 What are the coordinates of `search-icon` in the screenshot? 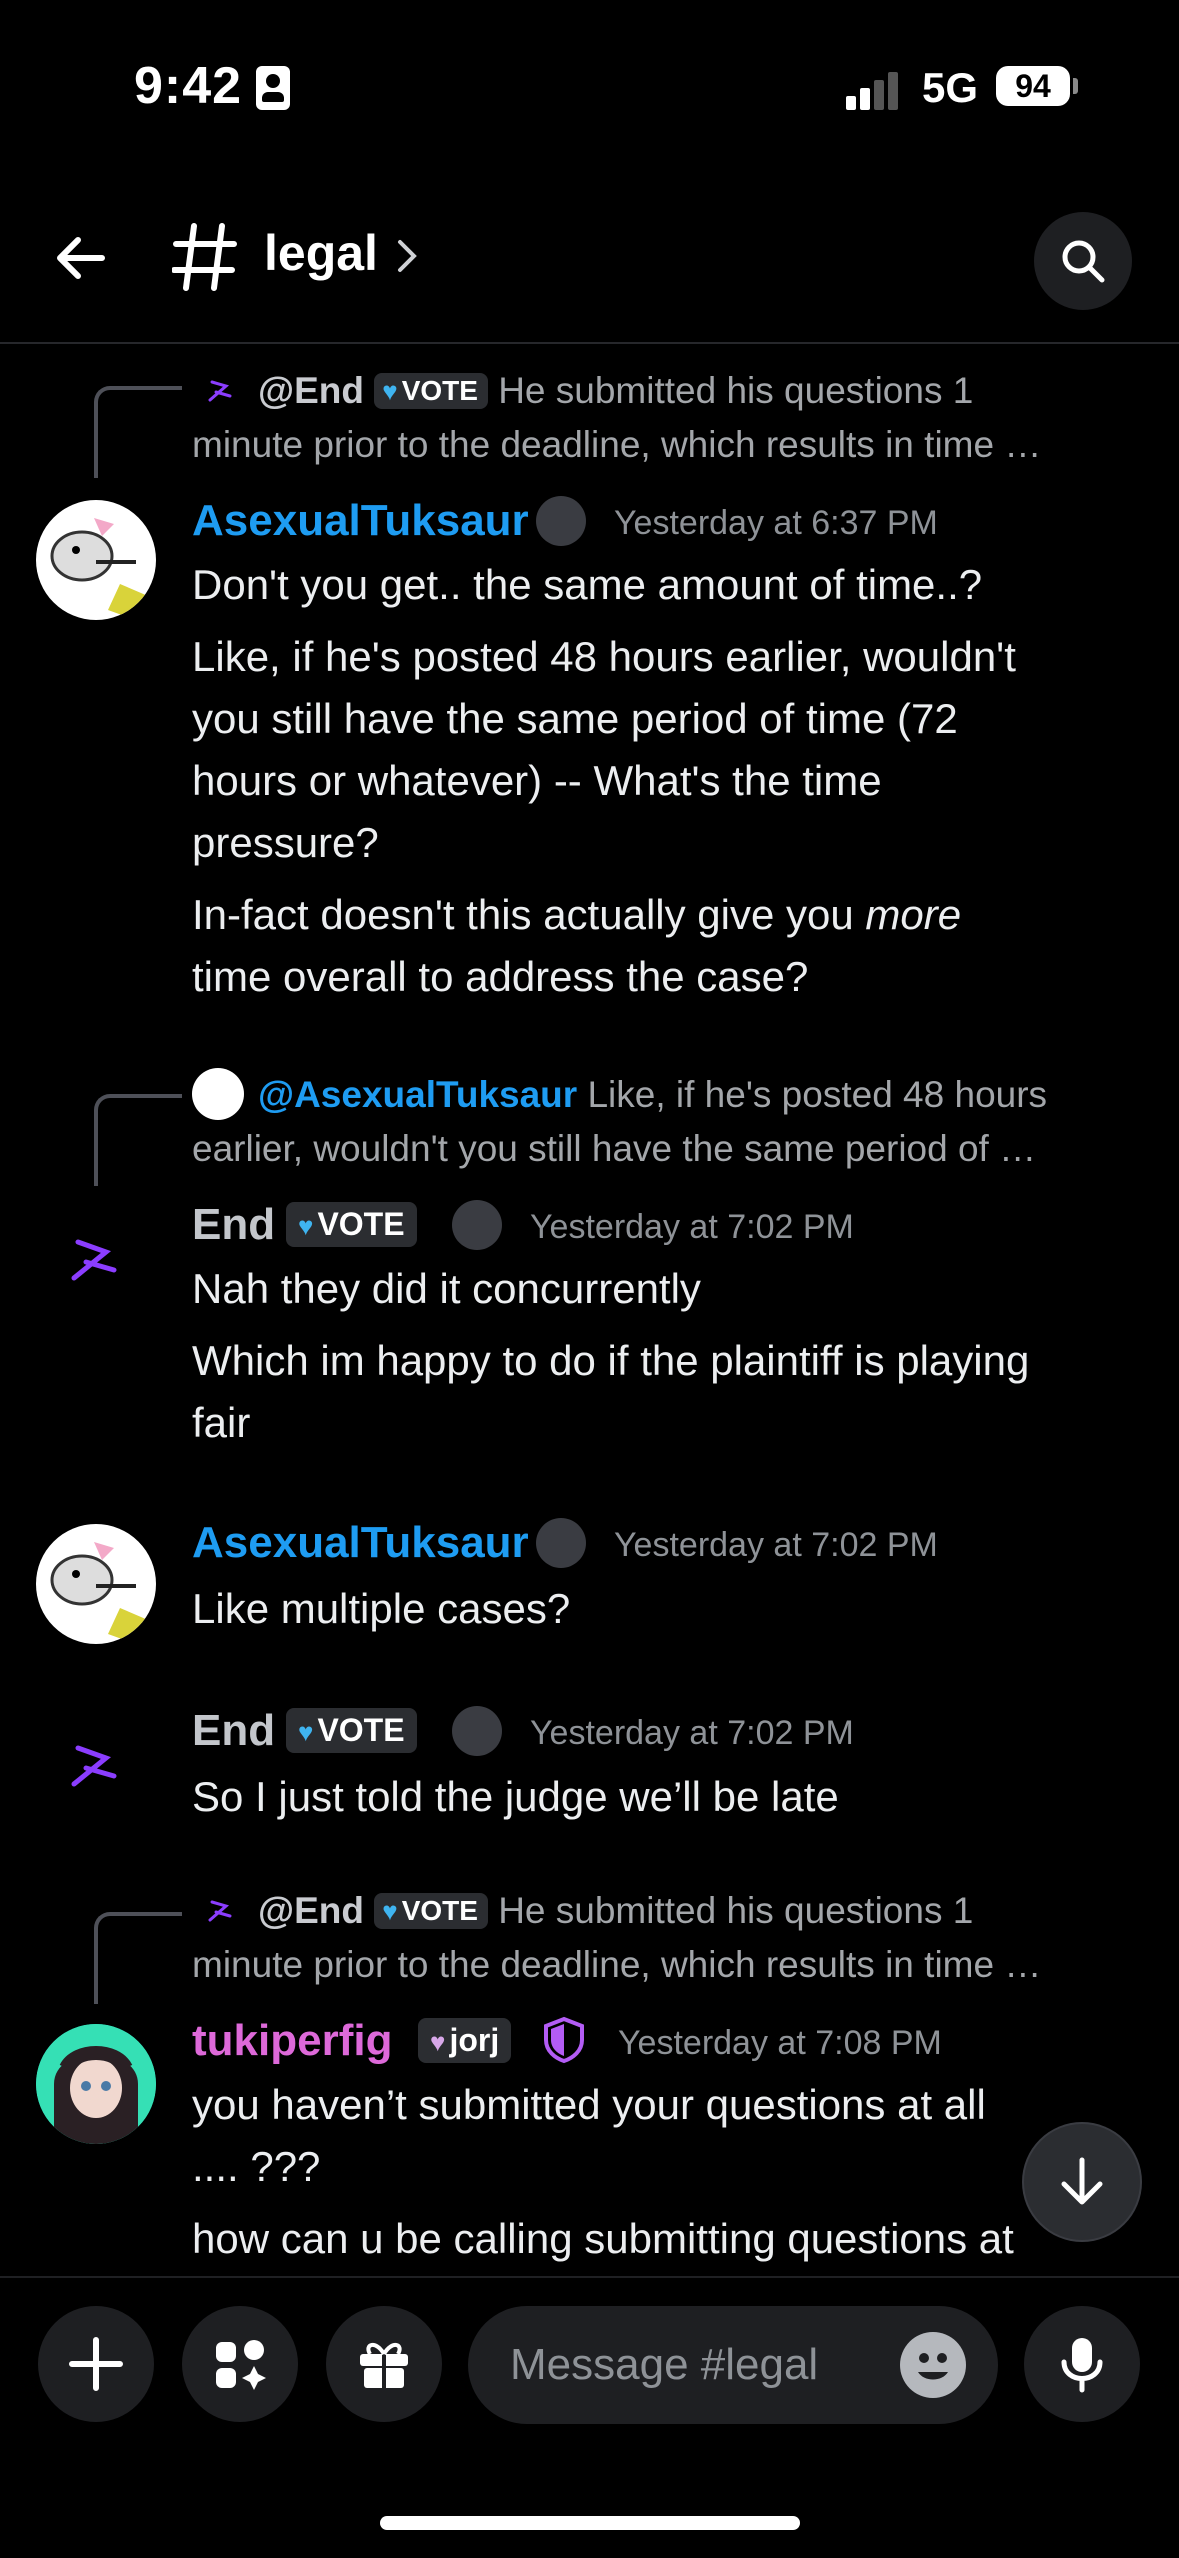 It's located at (1083, 261).